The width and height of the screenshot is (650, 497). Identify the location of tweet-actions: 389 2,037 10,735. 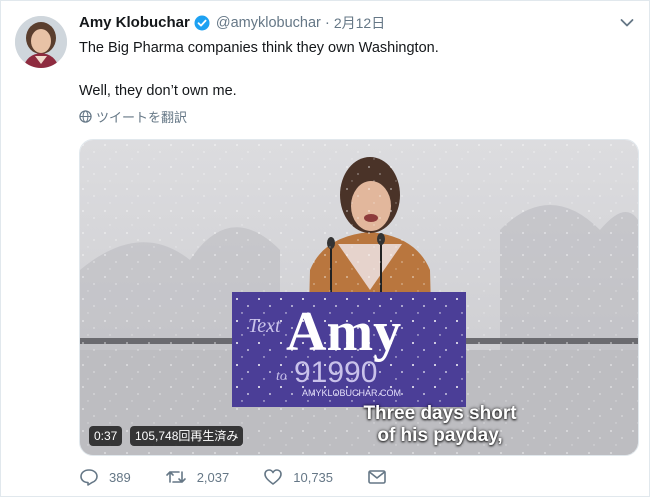
(255, 477).